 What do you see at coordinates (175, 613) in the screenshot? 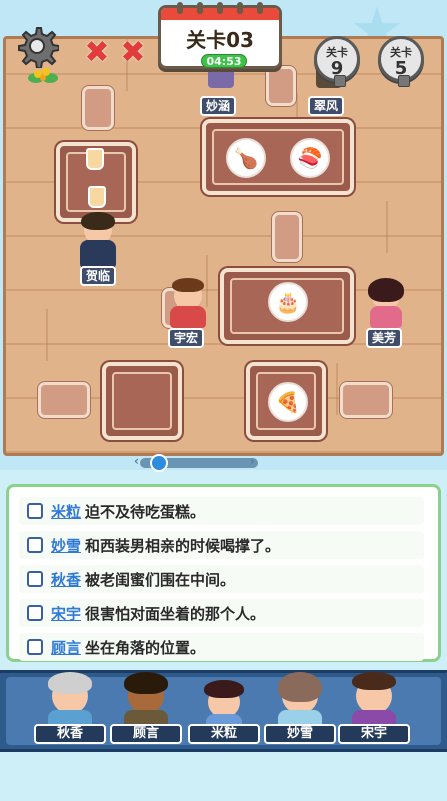
I see `clue-text: 很害怕对面坐着的那个人。` at bounding box center [175, 613].